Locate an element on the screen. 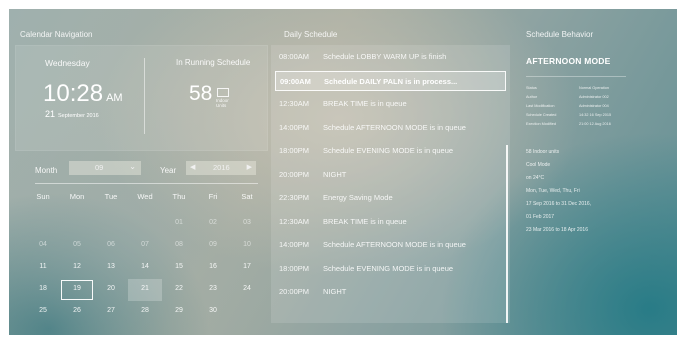  calendar-day: 20 is located at coordinates (111, 290).